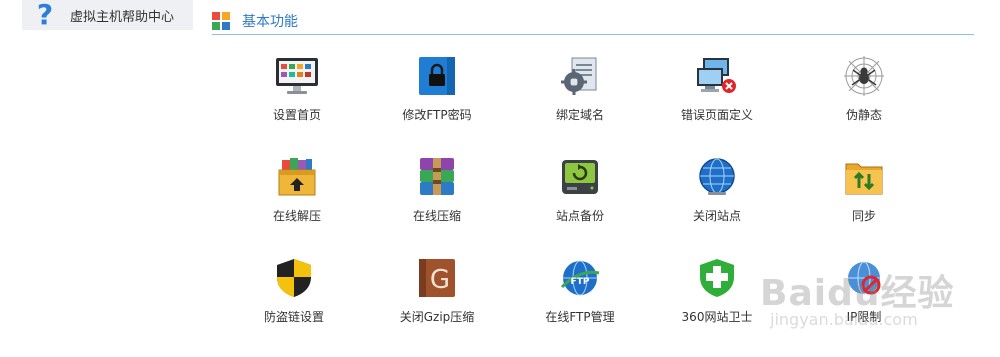 Image resolution: width=1000 pixels, height=357 pixels. What do you see at coordinates (293, 317) in the screenshot?
I see `function-label: 防盗链设置` at bounding box center [293, 317].